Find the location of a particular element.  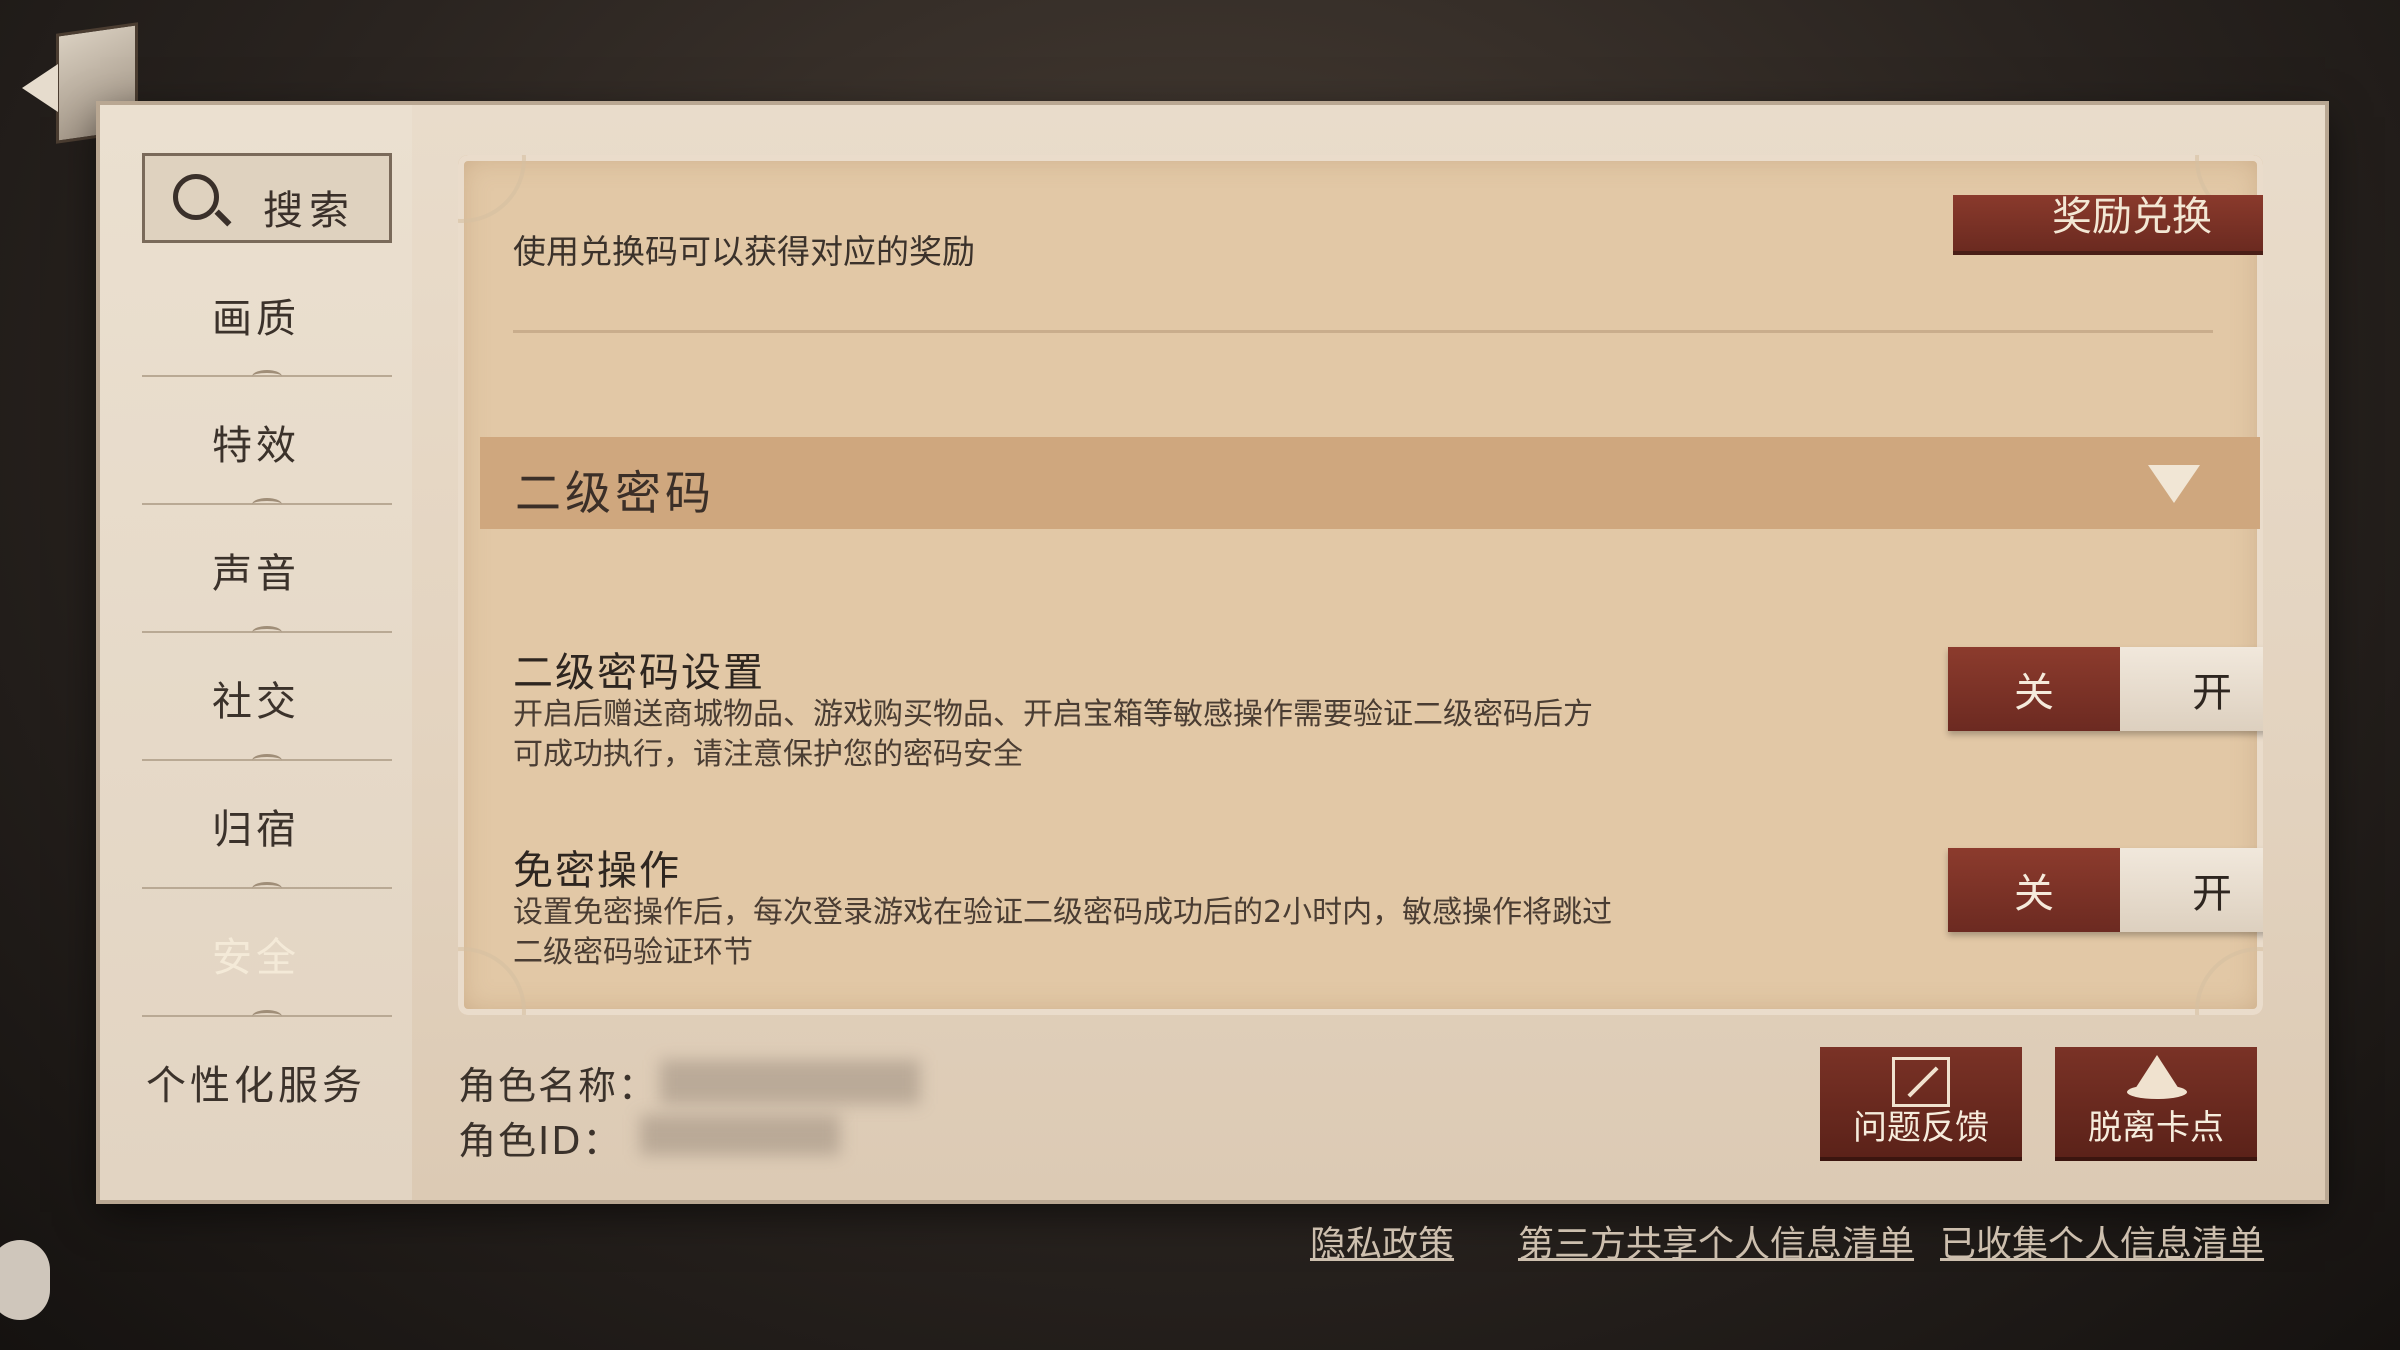

setting-title: 免密操作 is located at coordinates (597, 871).